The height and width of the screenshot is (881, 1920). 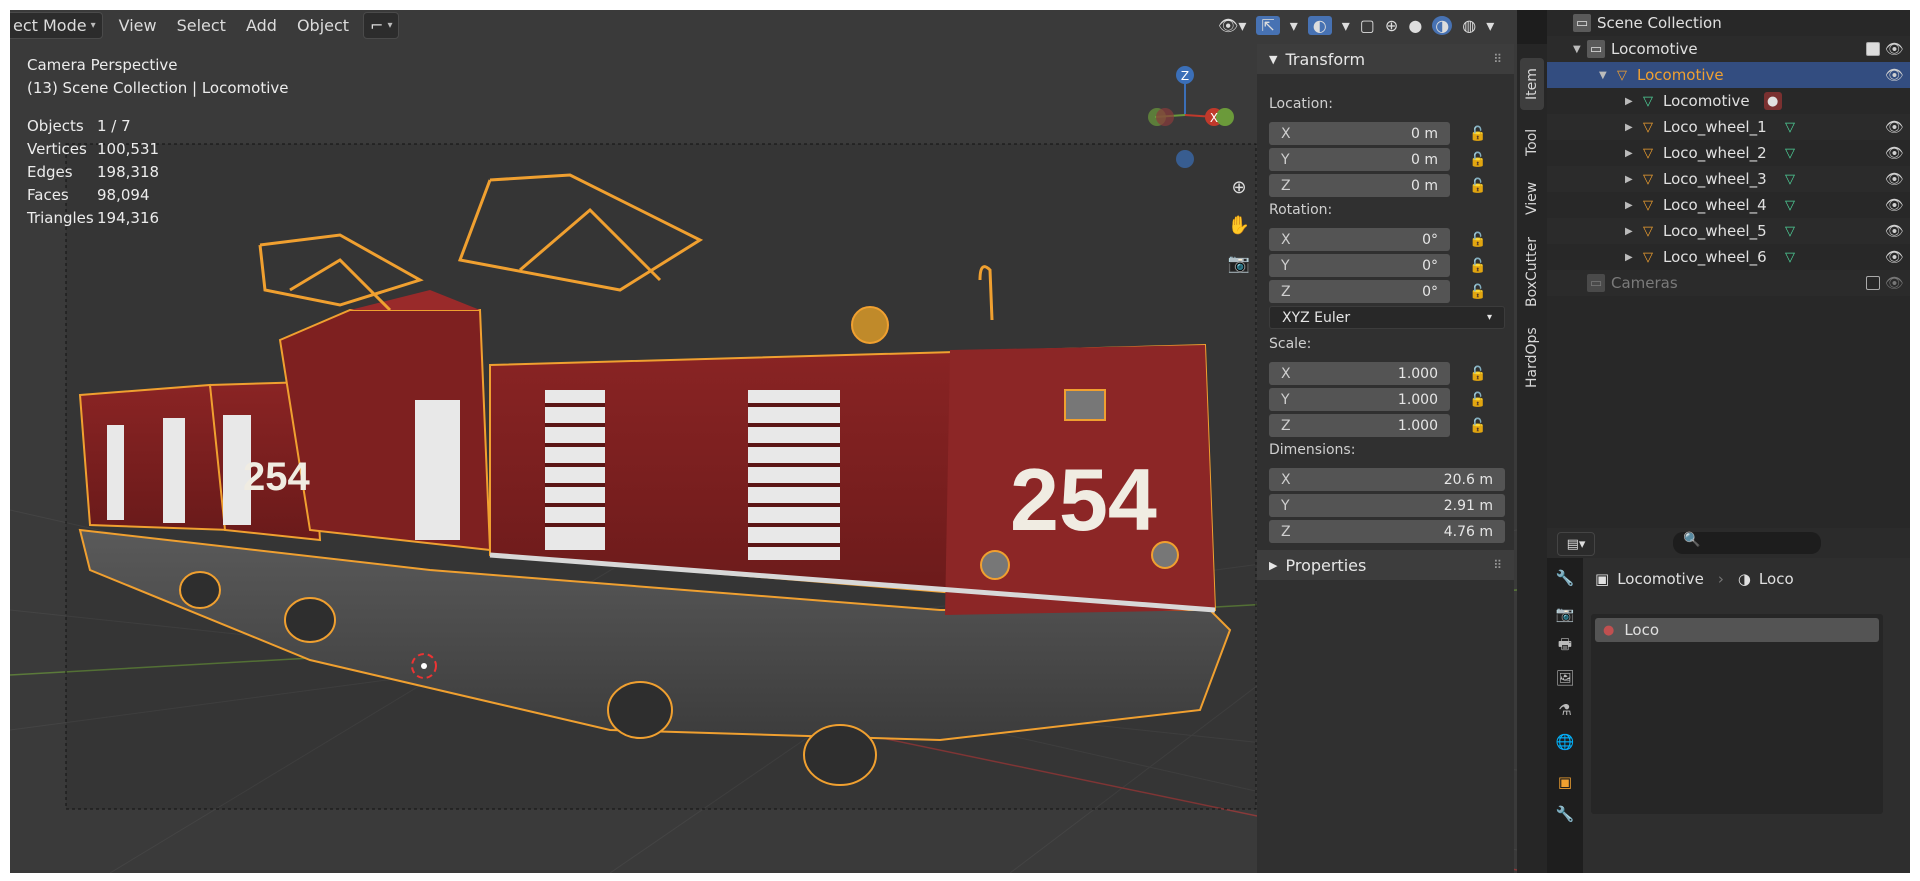 I want to click on scale-x-field: X 1.000, so click(x=1359, y=373).